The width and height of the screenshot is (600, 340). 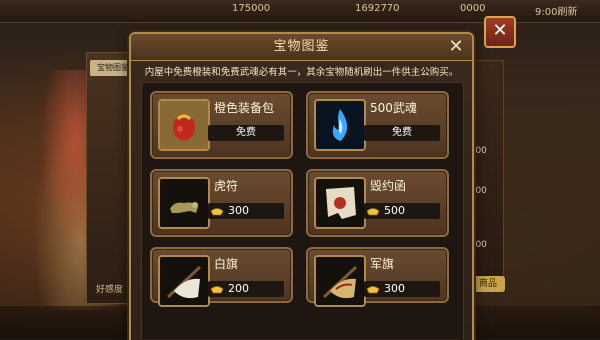 What do you see at coordinates (238, 288) in the screenshot?
I see `treasure-price: 200` at bounding box center [238, 288].